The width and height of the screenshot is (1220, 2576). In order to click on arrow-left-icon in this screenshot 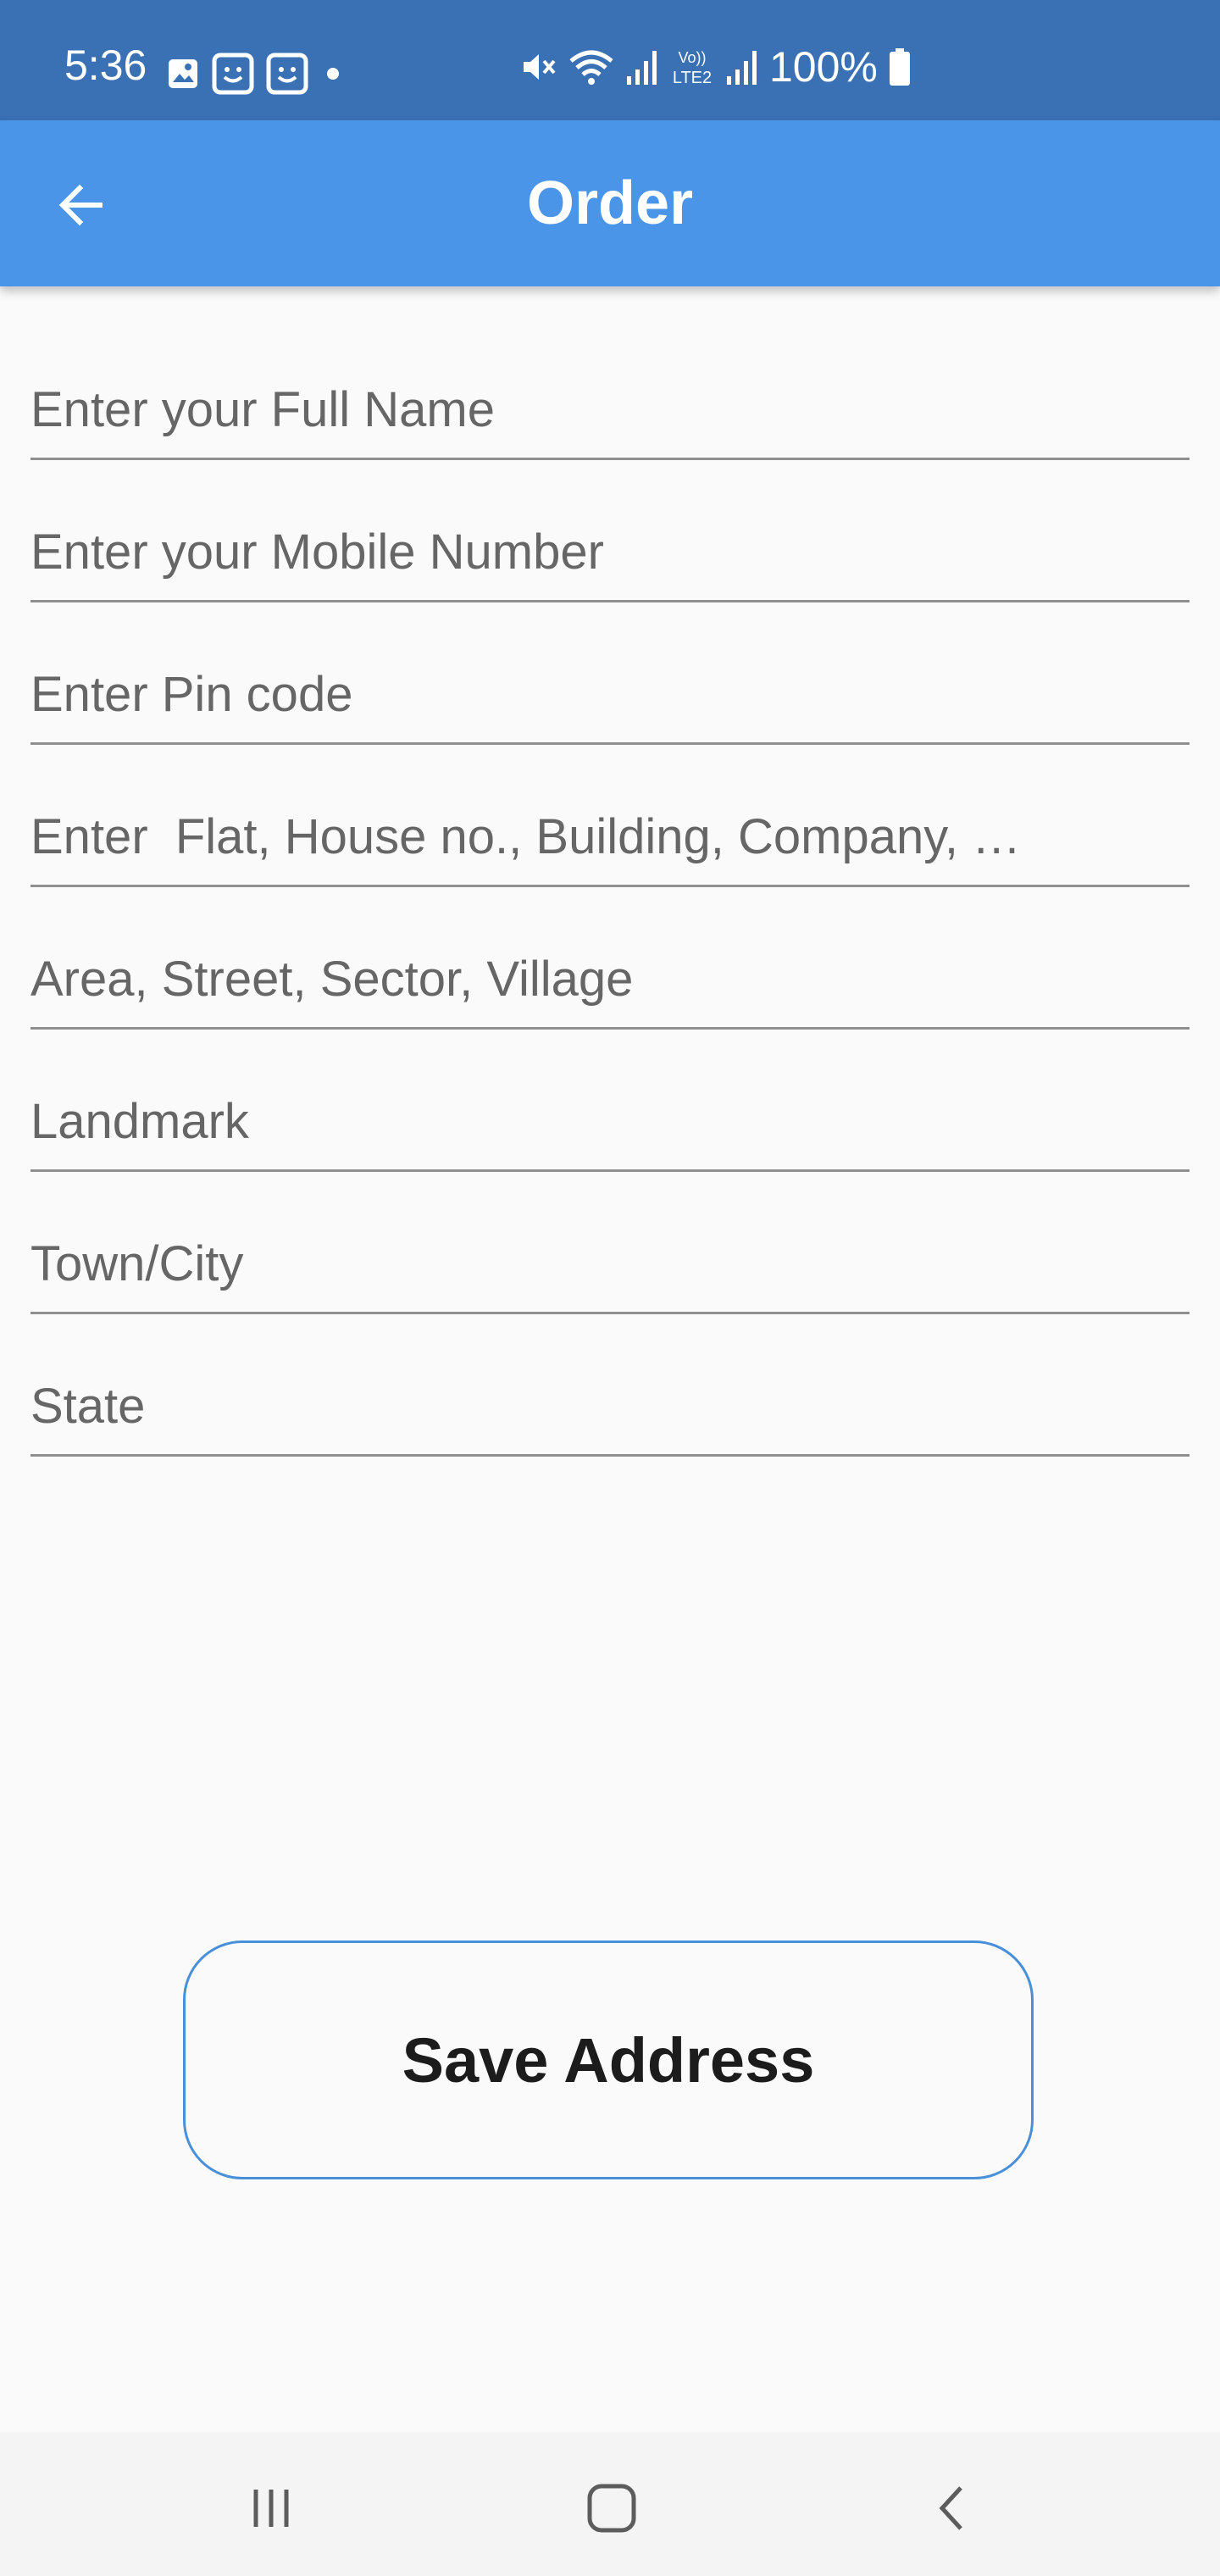, I will do `click(80, 205)`.